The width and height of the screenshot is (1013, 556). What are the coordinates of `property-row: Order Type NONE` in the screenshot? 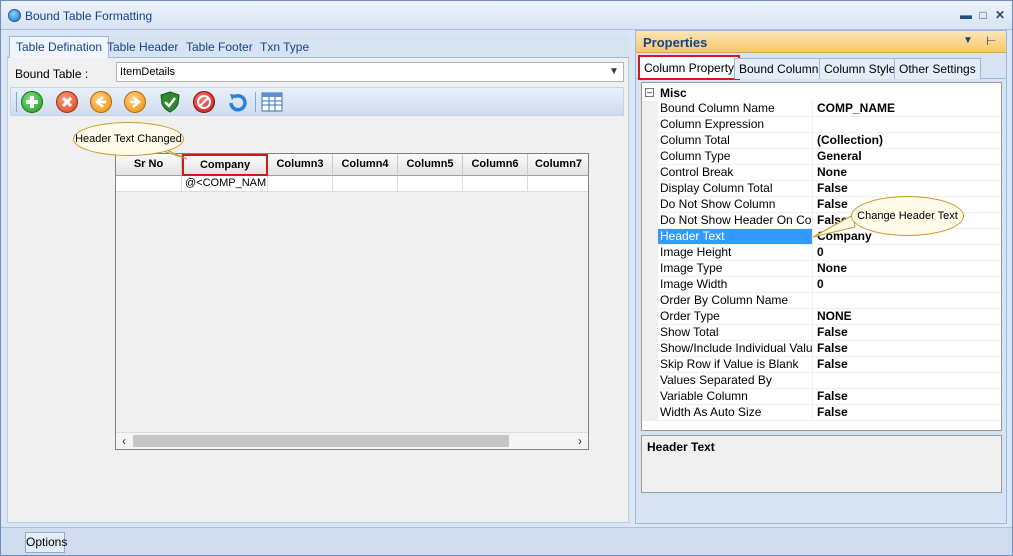 It's located at (821, 317).